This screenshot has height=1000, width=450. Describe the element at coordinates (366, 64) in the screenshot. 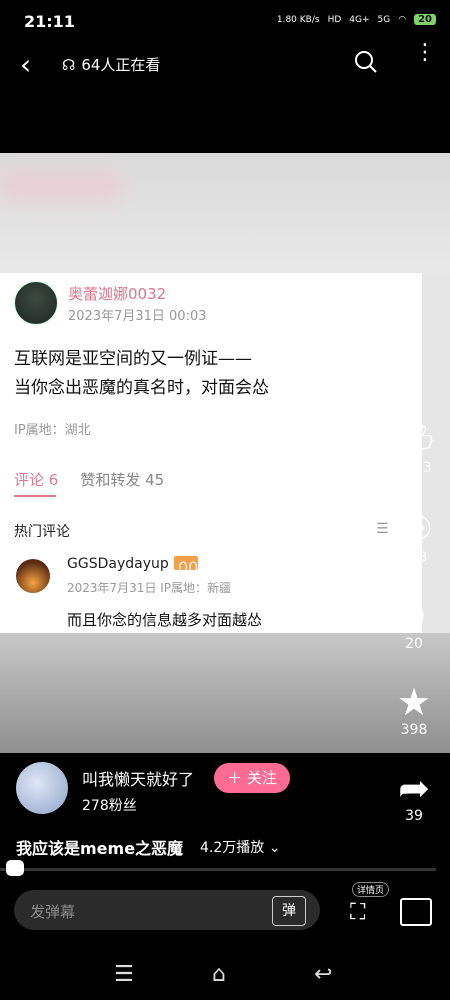

I see `search-icon` at that location.